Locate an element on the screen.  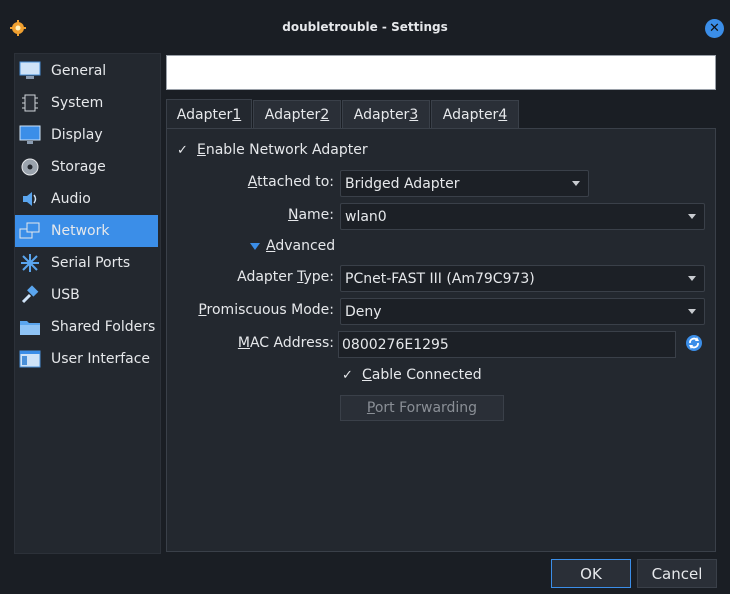
mac-address-label: MAC Address: is located at coordinates (285, 343).